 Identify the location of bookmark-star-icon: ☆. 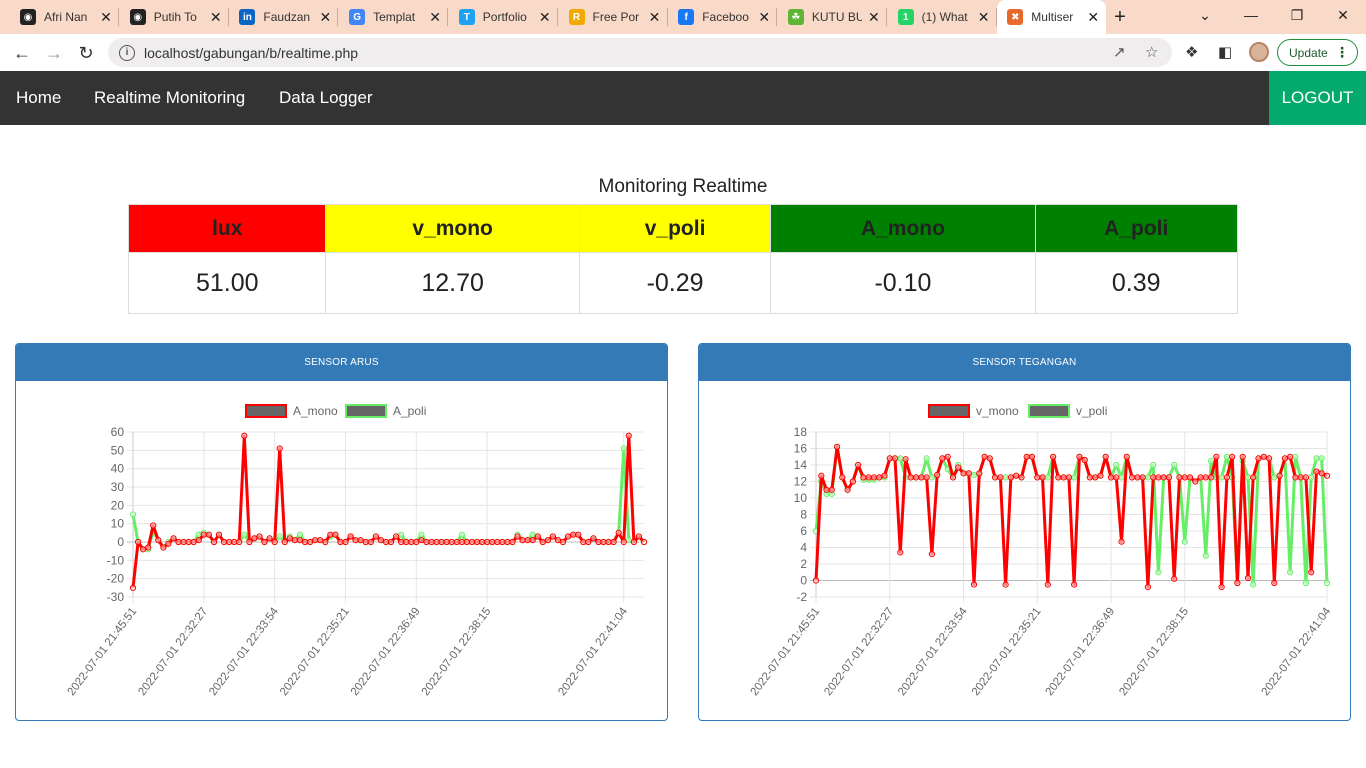
(1151, 52).